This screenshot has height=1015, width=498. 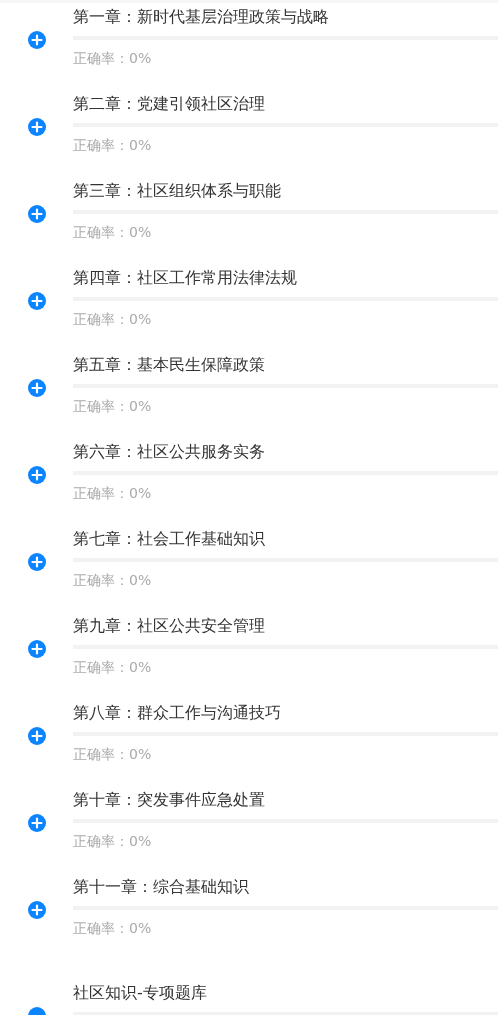 What do you see at coordinates (169, 800) in the screenshot?
I see `chapter-title: 第十章：突发事件应急处置` at bounding box center [169, 800].